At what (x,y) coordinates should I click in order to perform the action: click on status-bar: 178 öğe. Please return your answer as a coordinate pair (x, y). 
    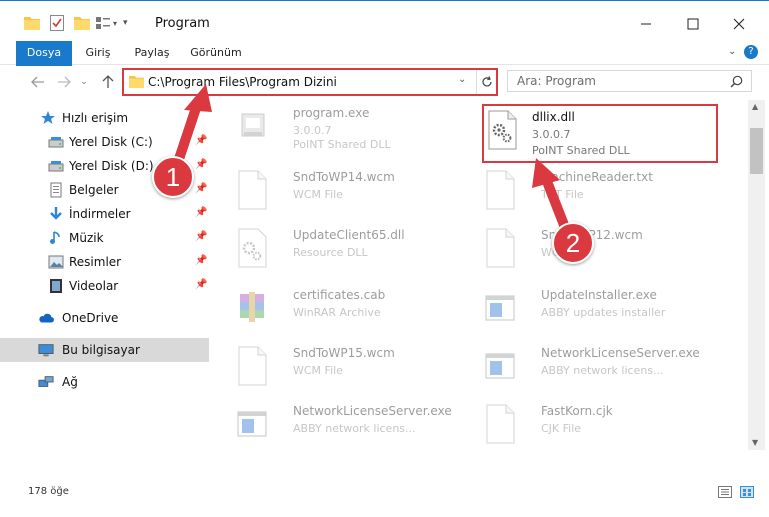
    Looking at the image, I should click on (384, 489).